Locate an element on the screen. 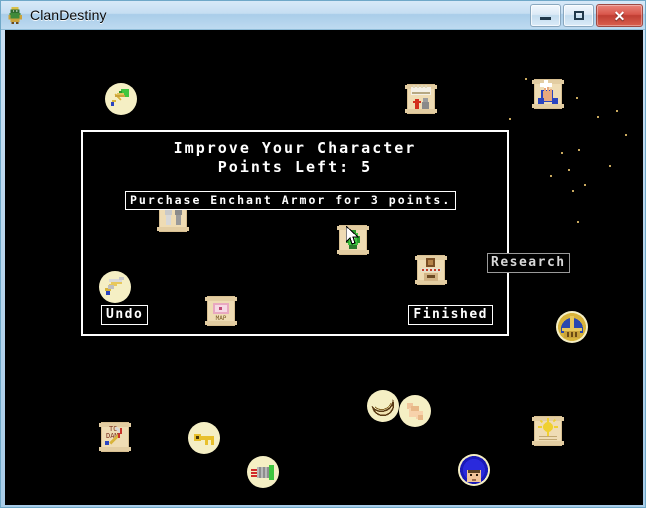  blue-hand-art is located at coordinates (548, 92).